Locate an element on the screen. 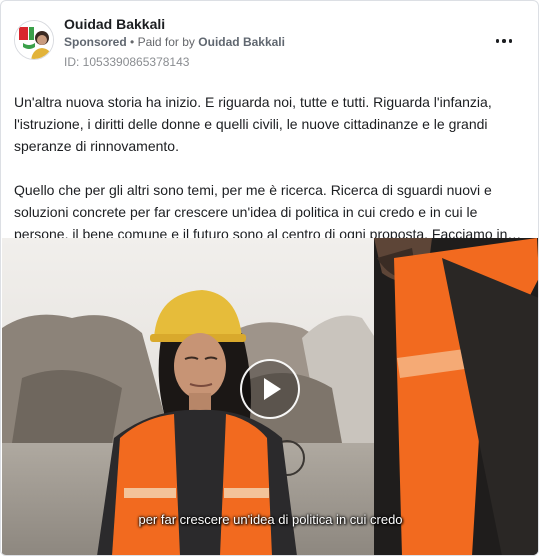  play-button is located at coordinates (270, 389).